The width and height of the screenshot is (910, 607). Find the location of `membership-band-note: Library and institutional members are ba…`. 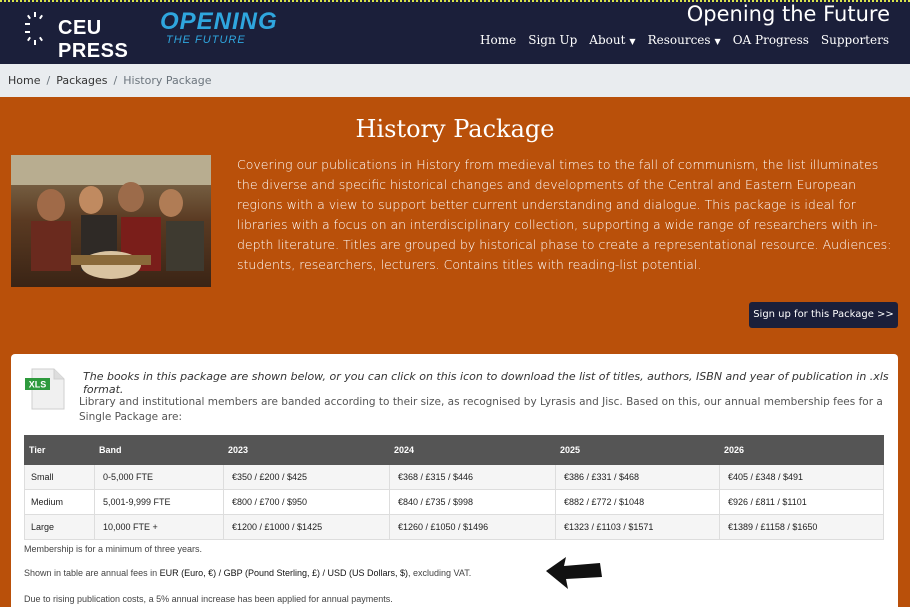

membership-band-note: Library and institutional members are ba… is located at coordinates (481, 409).